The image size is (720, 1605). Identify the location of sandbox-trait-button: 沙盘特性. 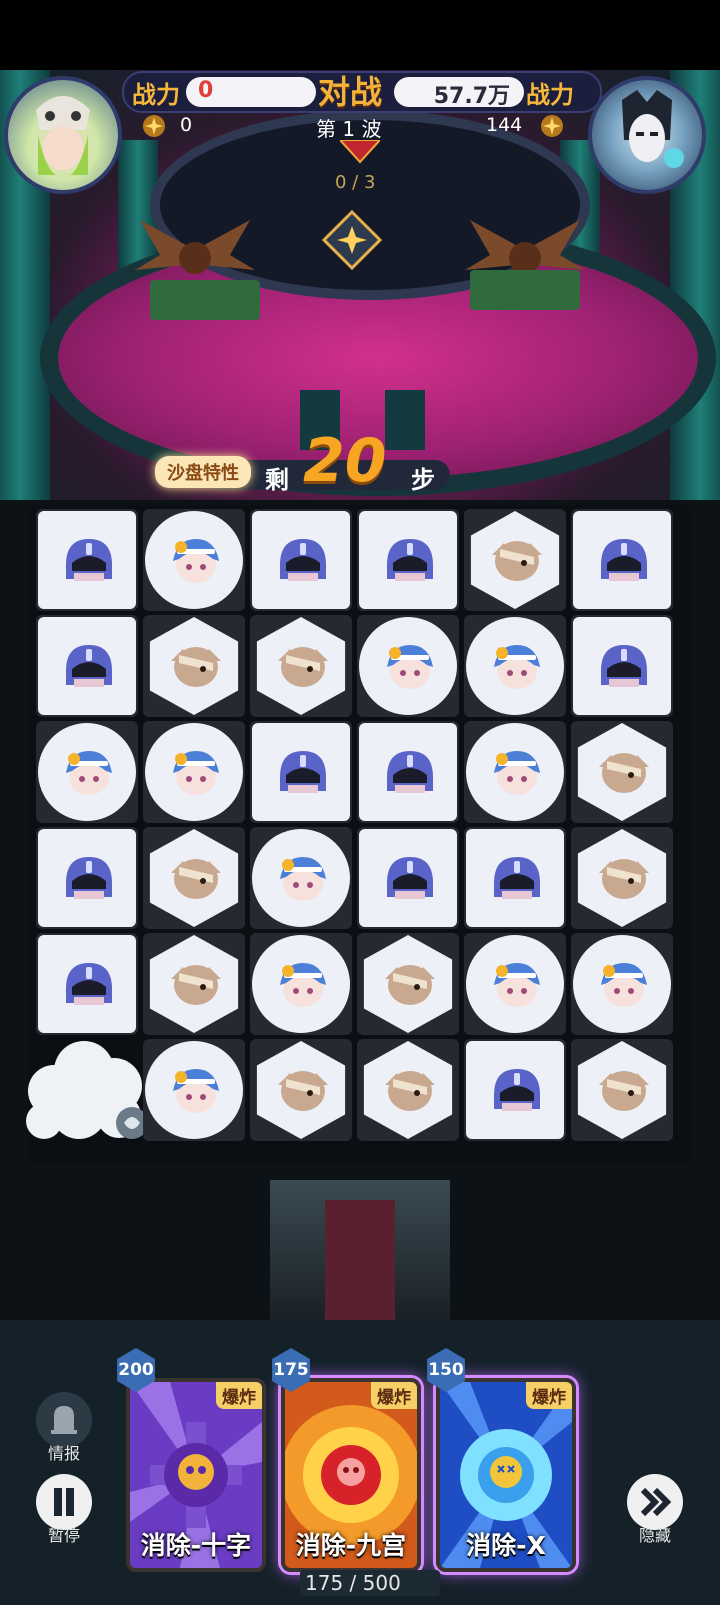
(203, 472).